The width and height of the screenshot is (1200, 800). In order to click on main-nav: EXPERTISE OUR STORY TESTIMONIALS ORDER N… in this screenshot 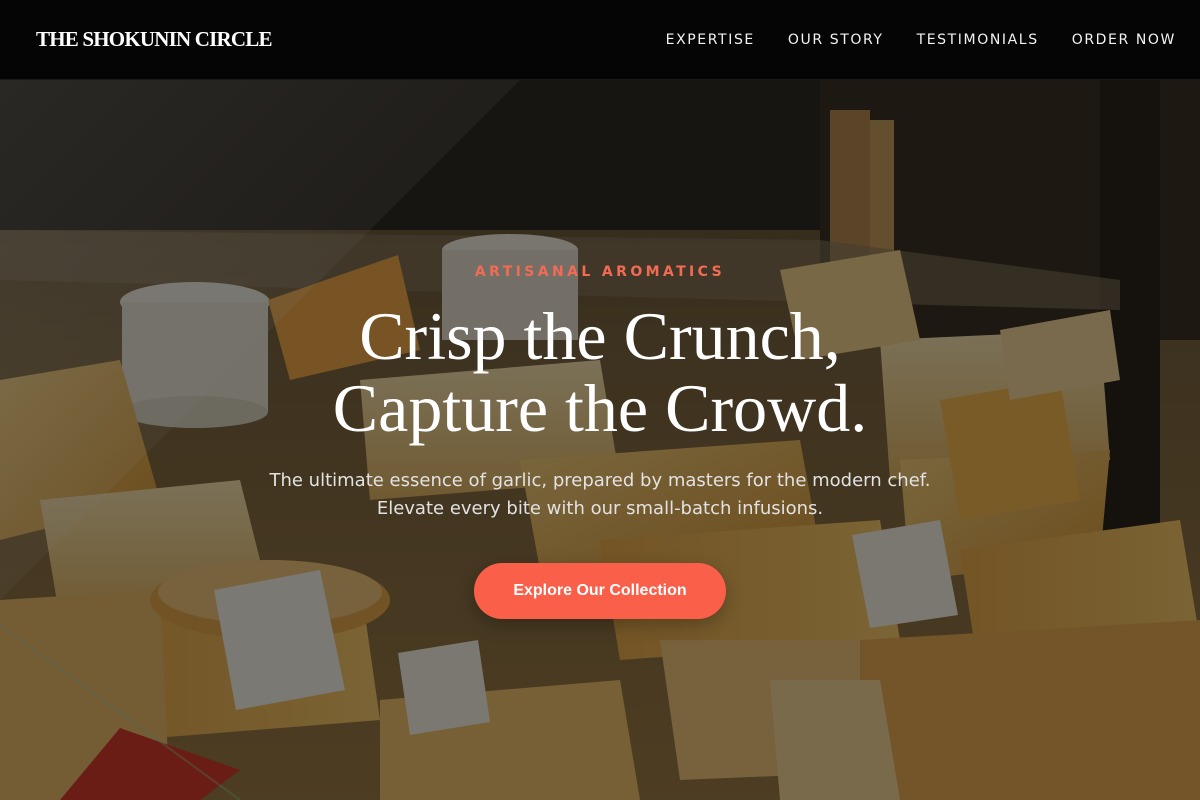, I will do `click(904, 40)`.